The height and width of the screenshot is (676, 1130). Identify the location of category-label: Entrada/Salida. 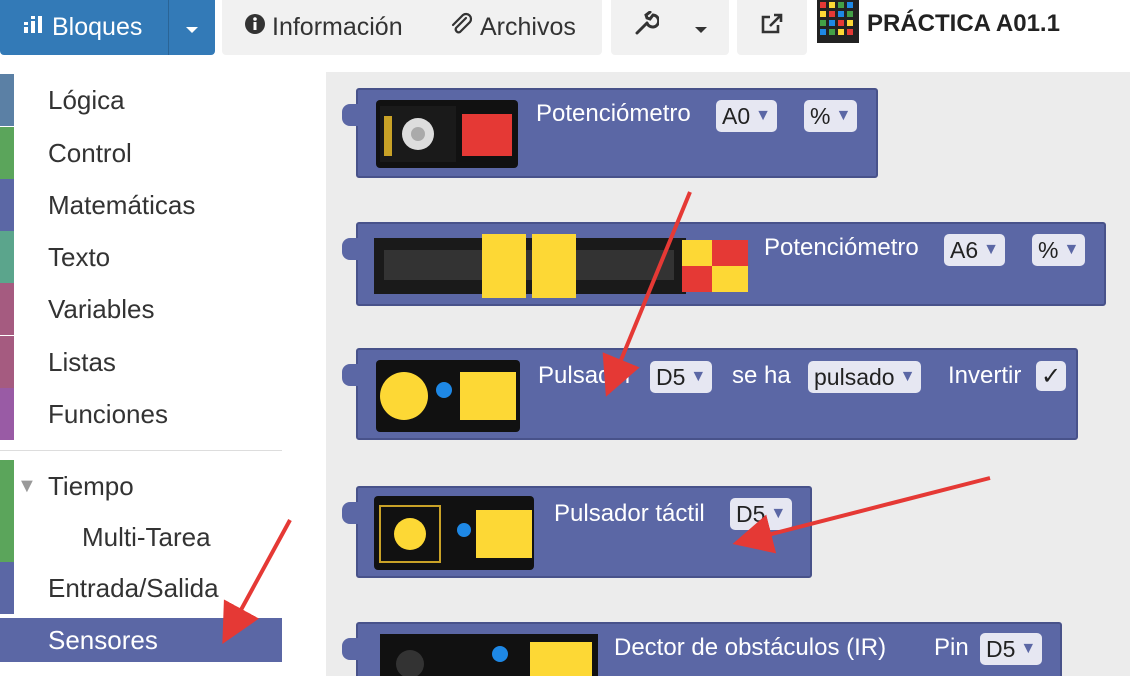
(133, 587).